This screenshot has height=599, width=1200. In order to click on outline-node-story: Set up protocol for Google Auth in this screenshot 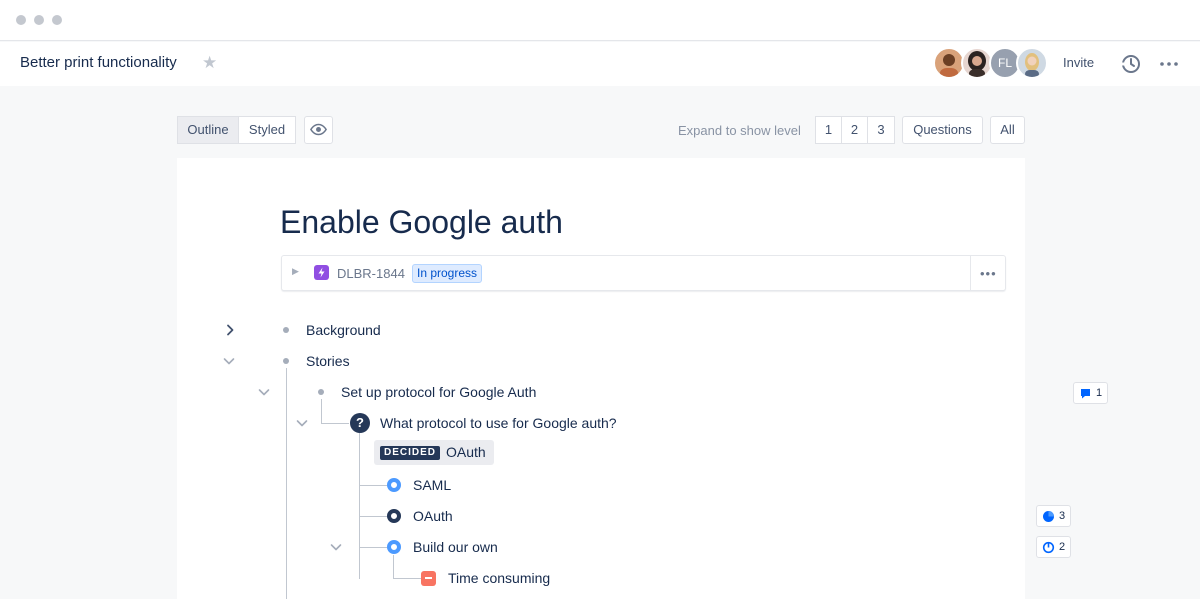, I will do `click(438, 392)`.